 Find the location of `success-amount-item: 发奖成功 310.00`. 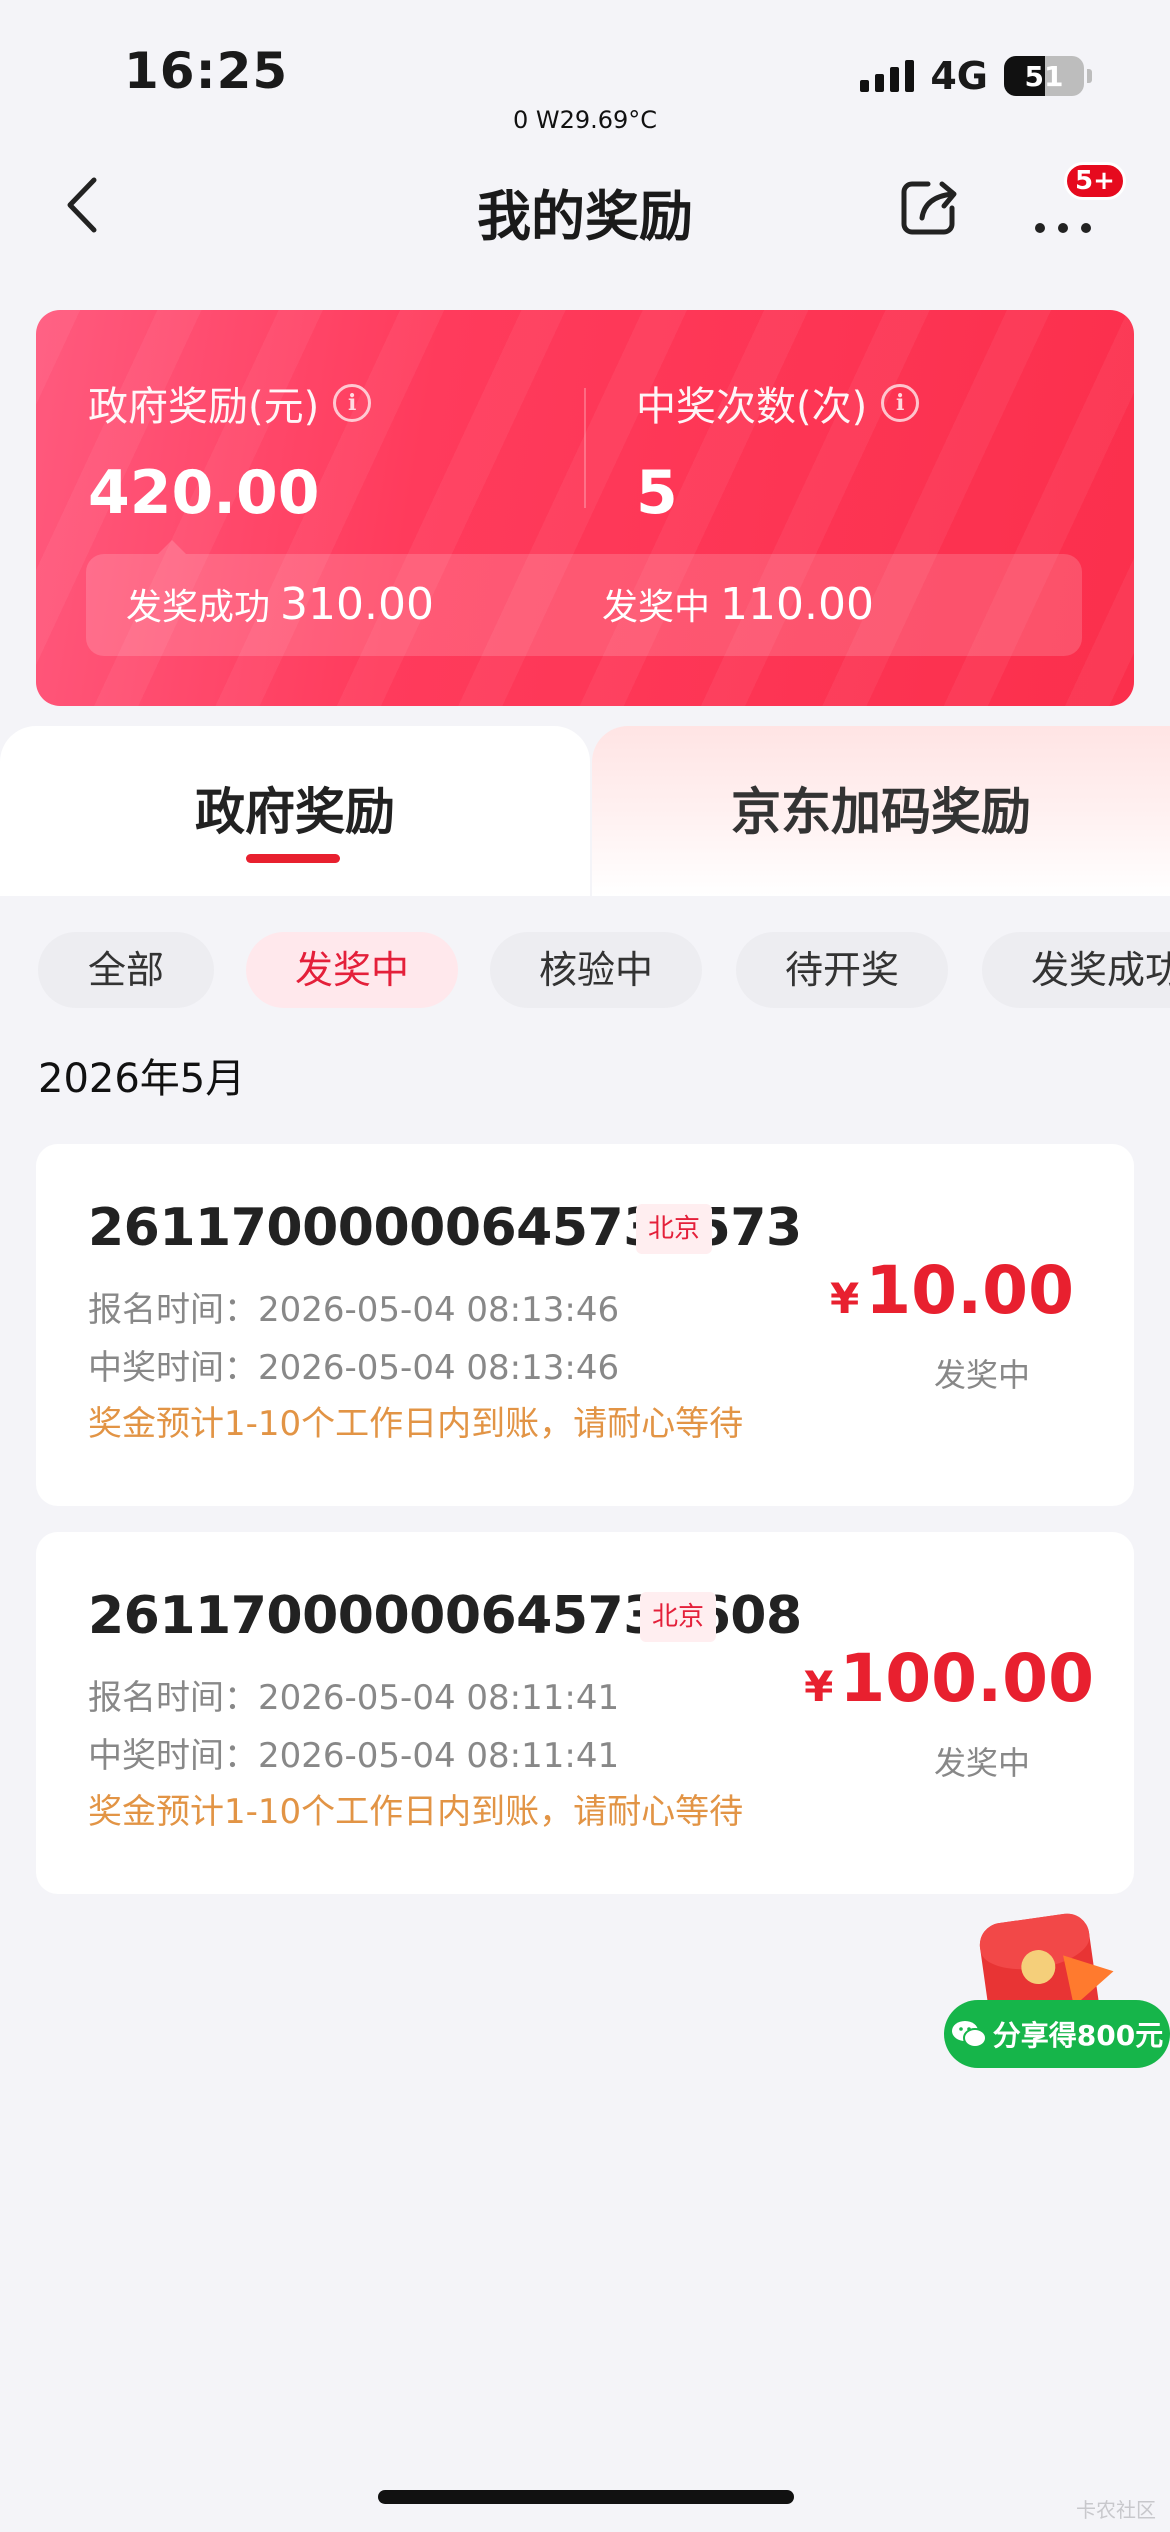

success-amount-item: 发奖成功 310.00 is located at coordinates (280, 604).